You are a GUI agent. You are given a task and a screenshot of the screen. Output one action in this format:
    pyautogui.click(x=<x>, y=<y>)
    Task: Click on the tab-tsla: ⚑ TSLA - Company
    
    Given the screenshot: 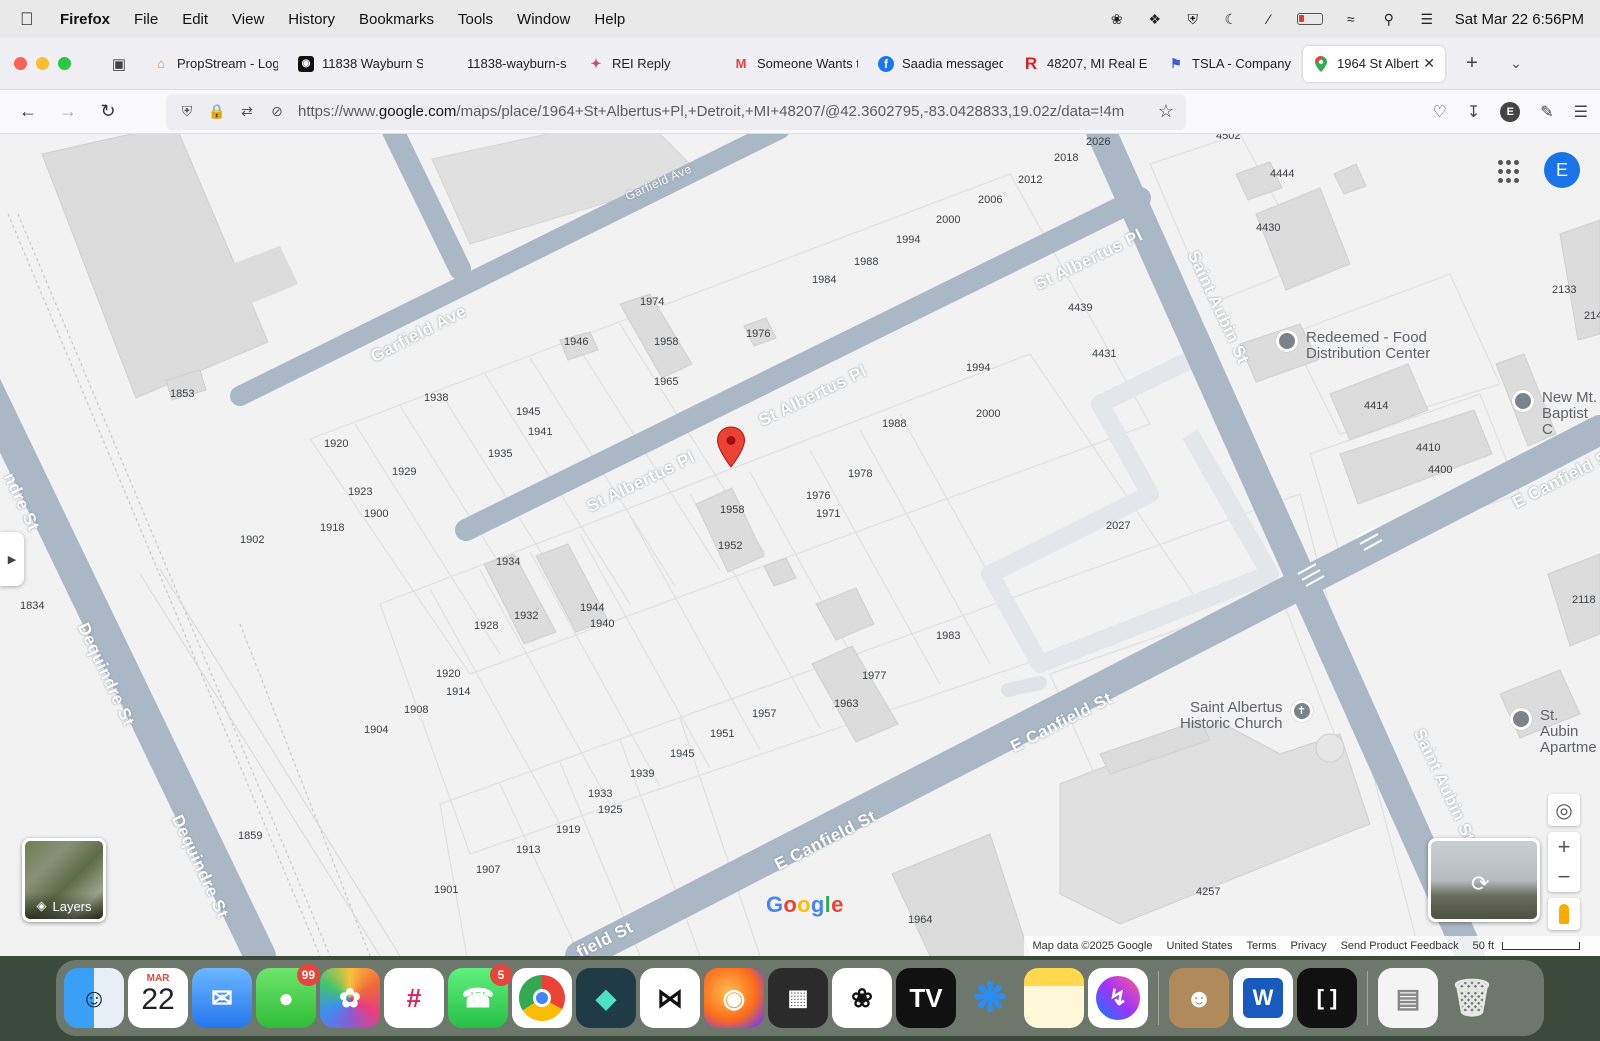 What is the action you would take?
    pyautogui.click(x=1230, y=64)
    